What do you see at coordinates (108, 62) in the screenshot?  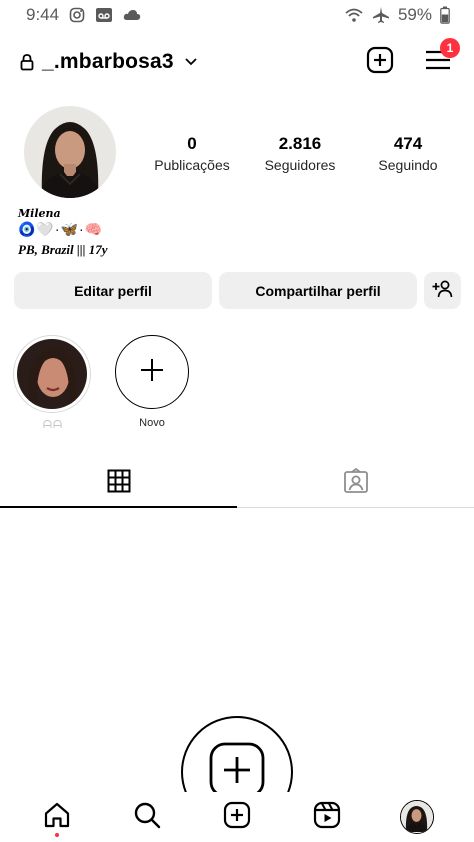 I see `username: _.mbarbosa3` at bounding box center [108, 62].